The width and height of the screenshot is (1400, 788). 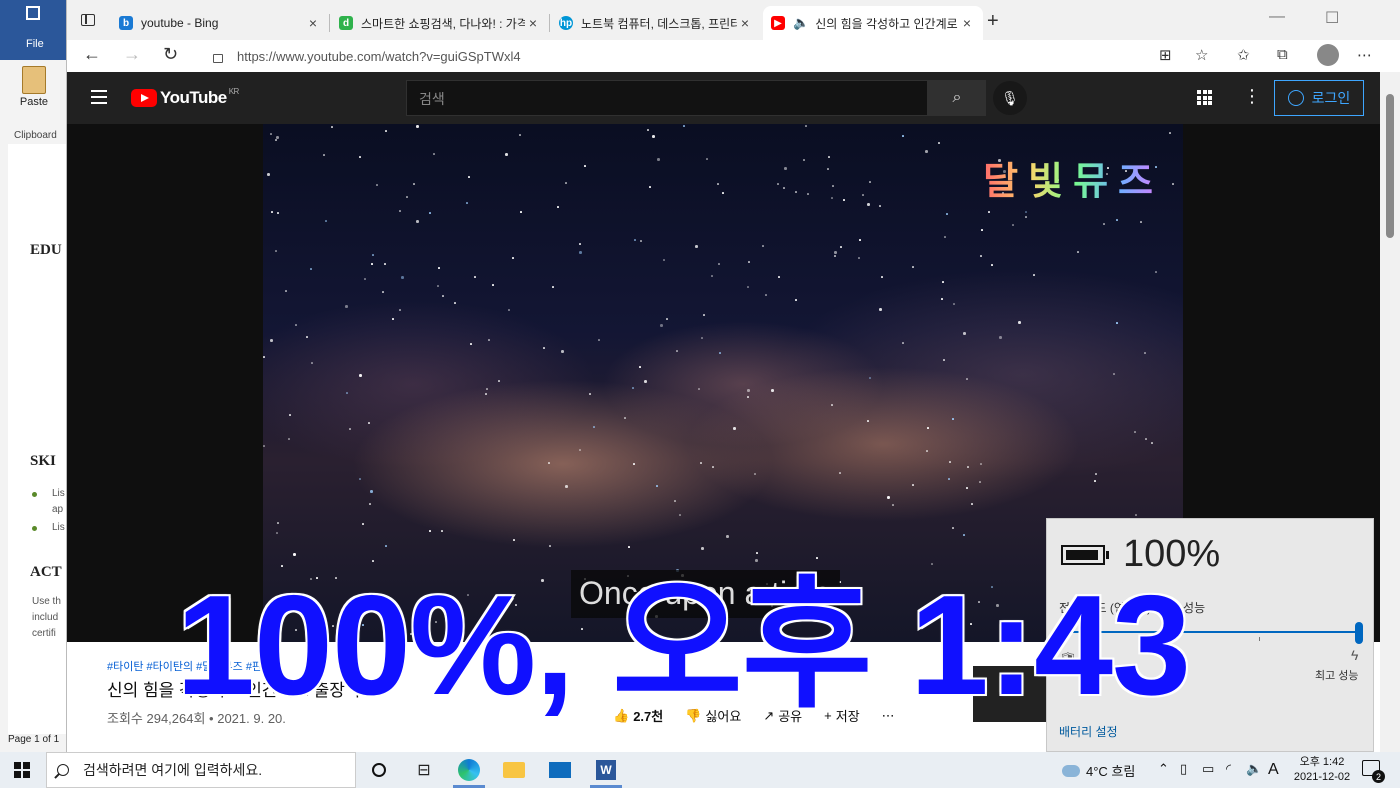 What do you see at coordinates (34, 528) in the screenshot?
I see `bullet-marker` at bounding box center [34, 528].